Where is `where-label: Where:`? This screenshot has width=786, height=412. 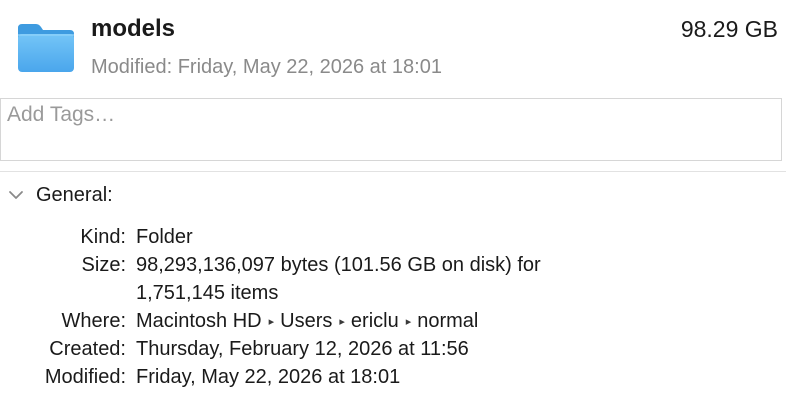 where-label: Where: is located at coordinates (93, 321).